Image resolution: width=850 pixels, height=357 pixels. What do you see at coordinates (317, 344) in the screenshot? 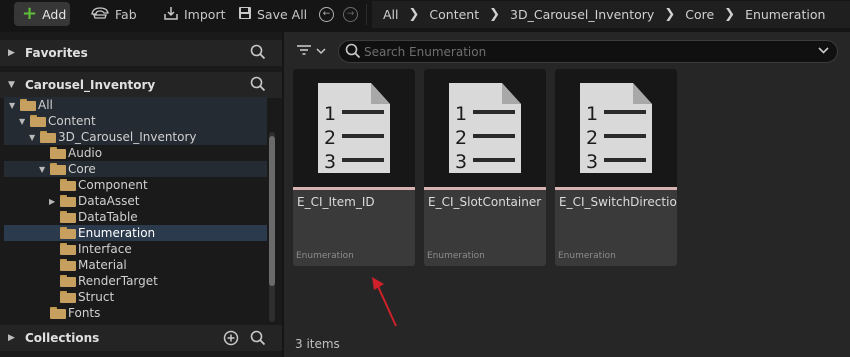
I see `item-count: 3 items` at bounding box center [317, 344].